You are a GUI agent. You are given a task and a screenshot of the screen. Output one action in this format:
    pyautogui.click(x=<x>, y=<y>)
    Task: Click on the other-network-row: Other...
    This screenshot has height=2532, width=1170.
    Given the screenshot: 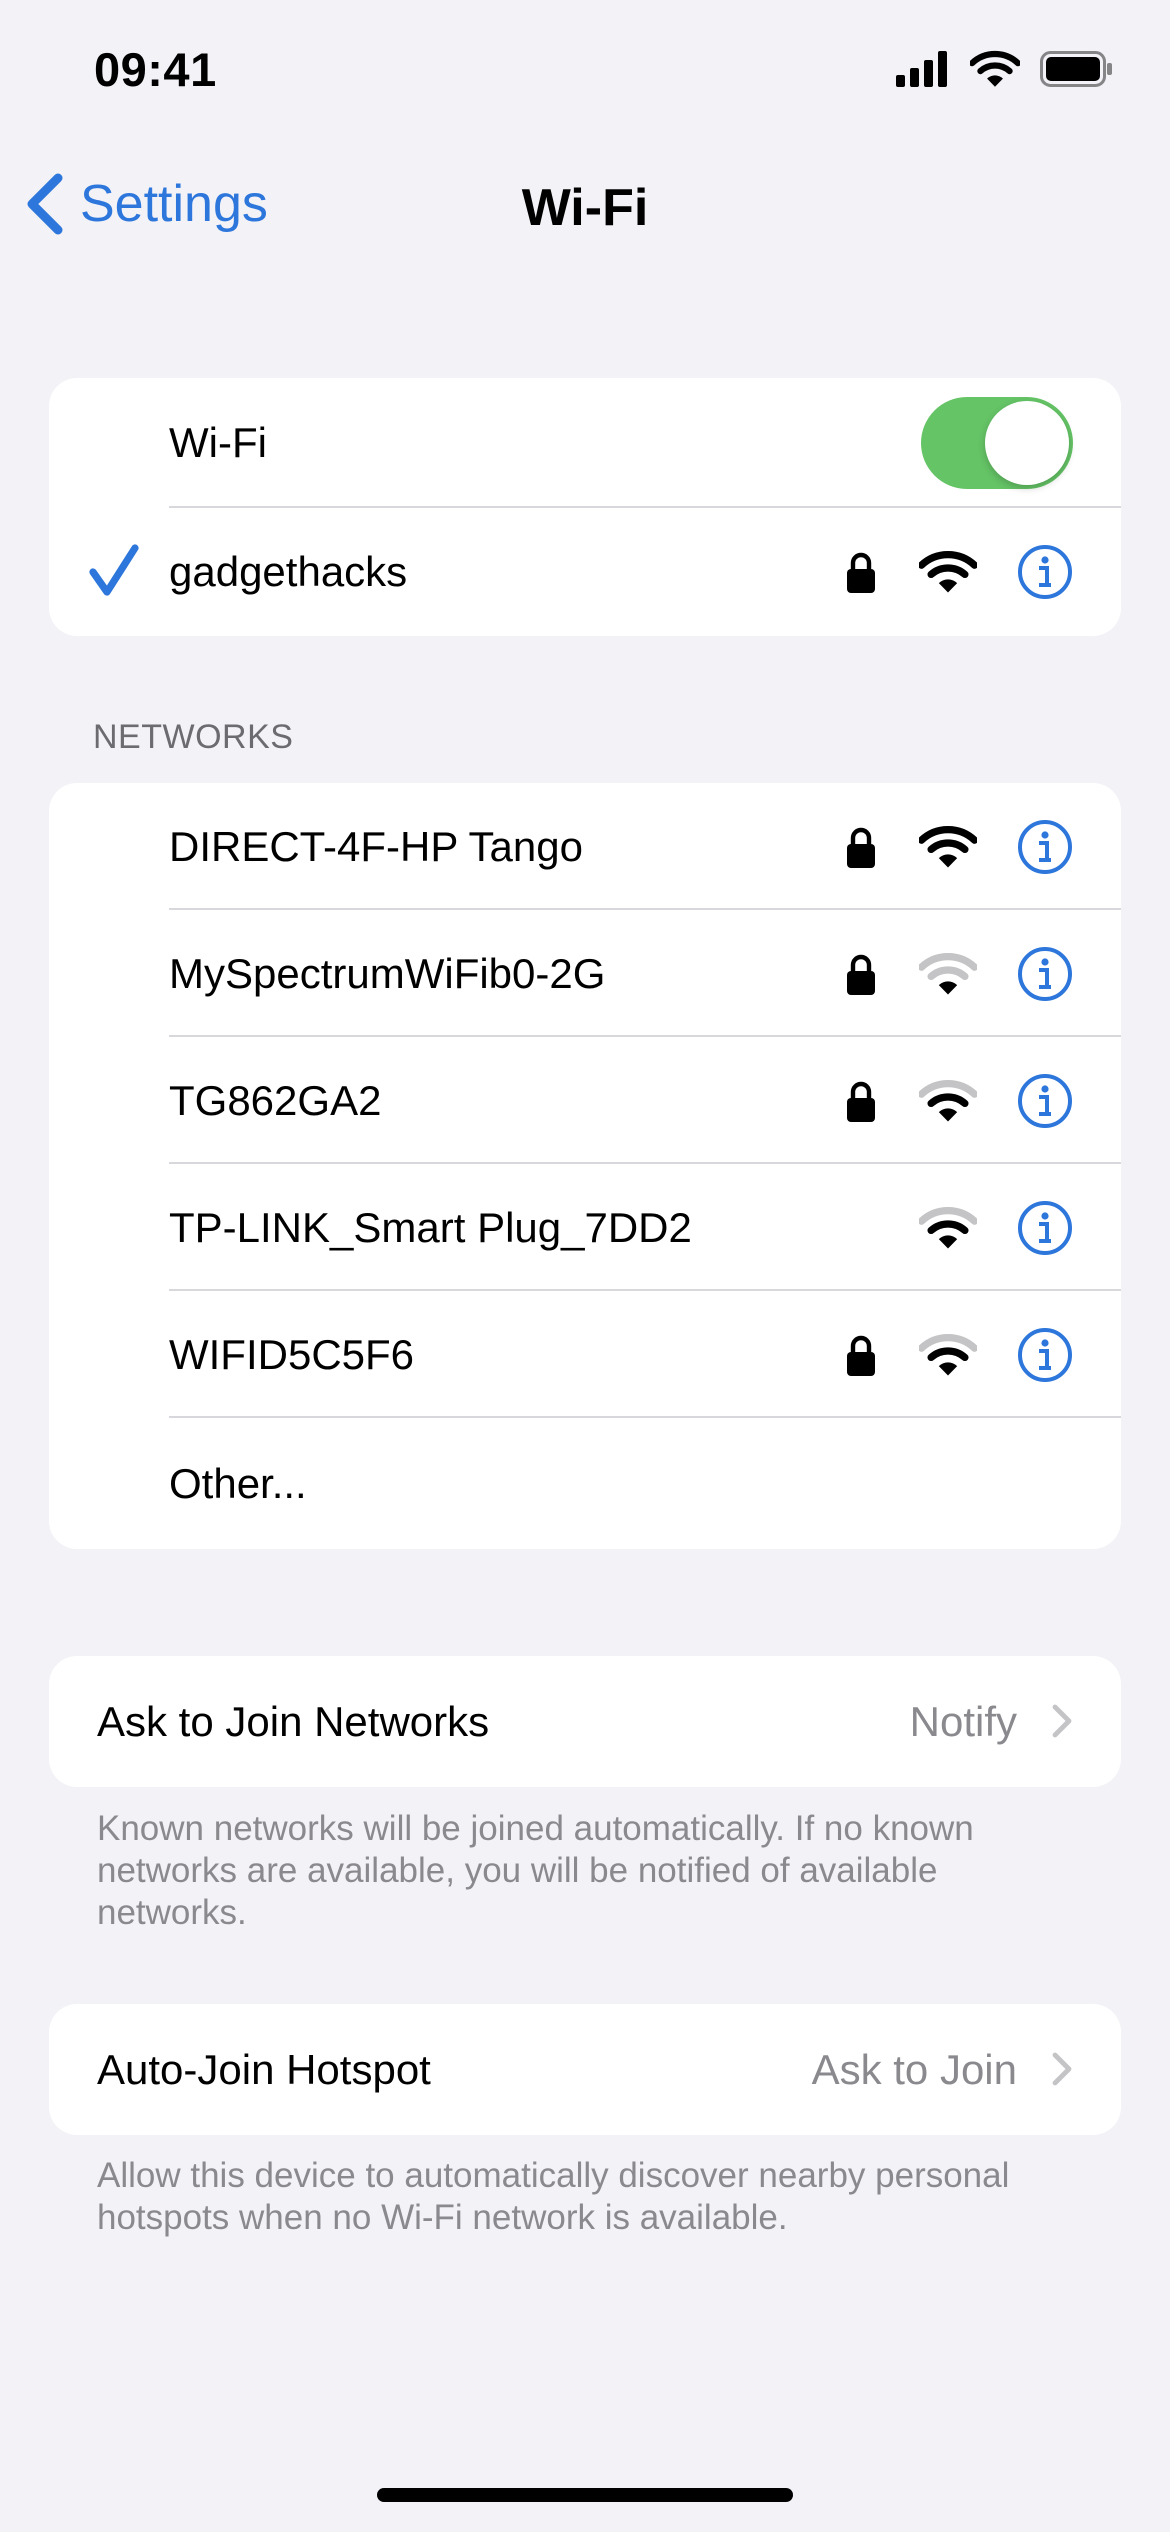 What is the action you would take?
    pyautogui.click(x=585, y=1483)
    